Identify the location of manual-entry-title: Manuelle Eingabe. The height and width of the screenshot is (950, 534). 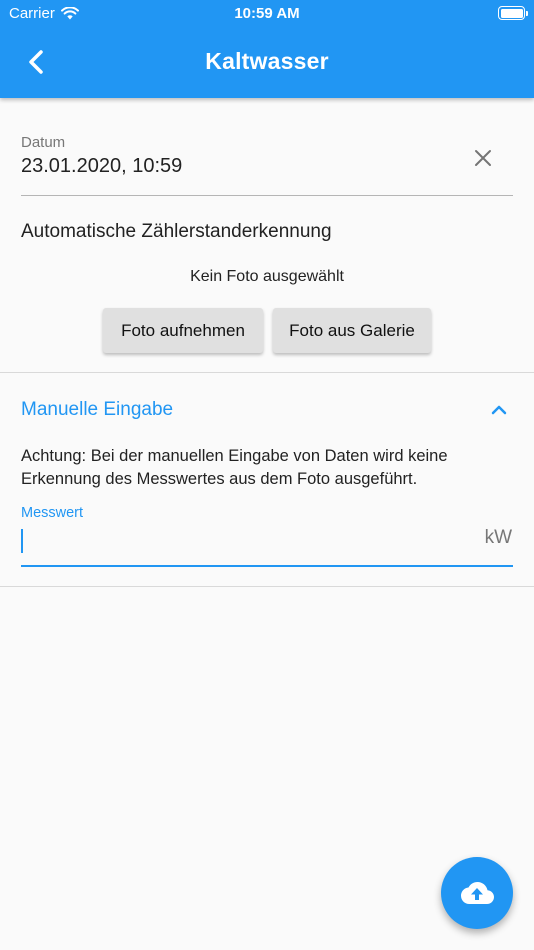
(97, 409).